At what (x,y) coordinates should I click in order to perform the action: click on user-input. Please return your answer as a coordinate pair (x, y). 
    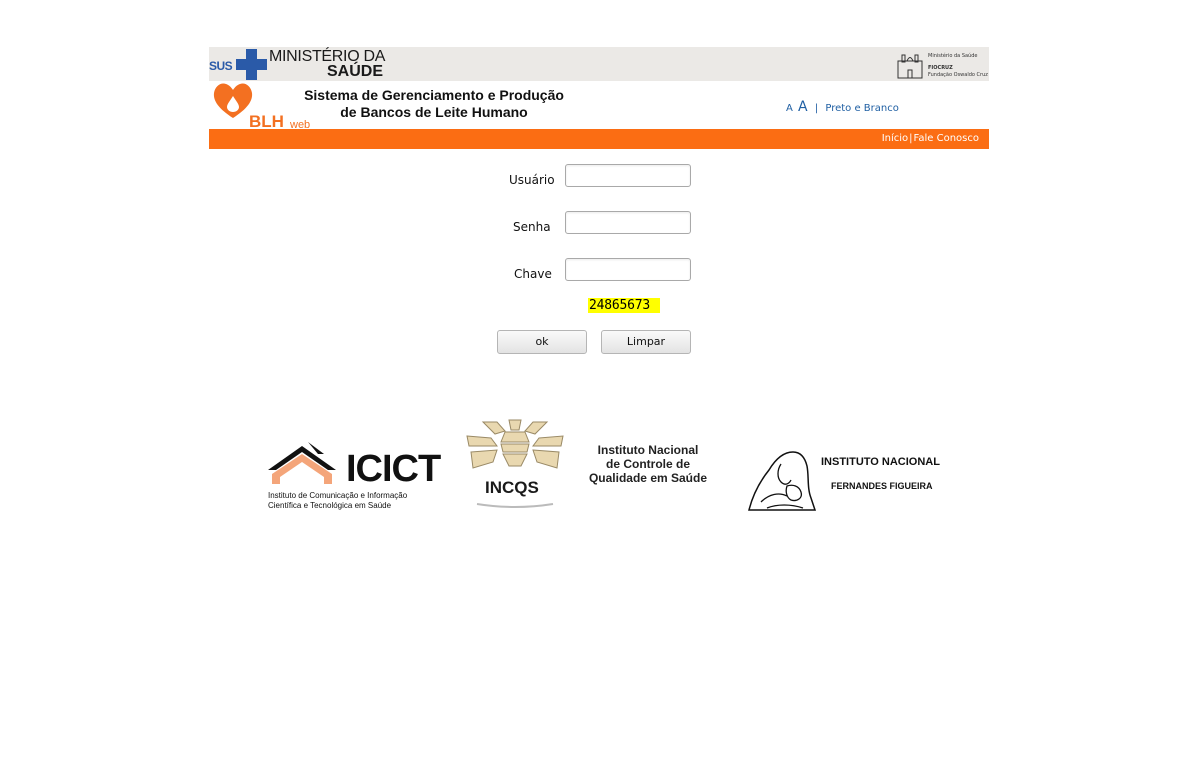
    Looking at the image, I should click on (628, 175).